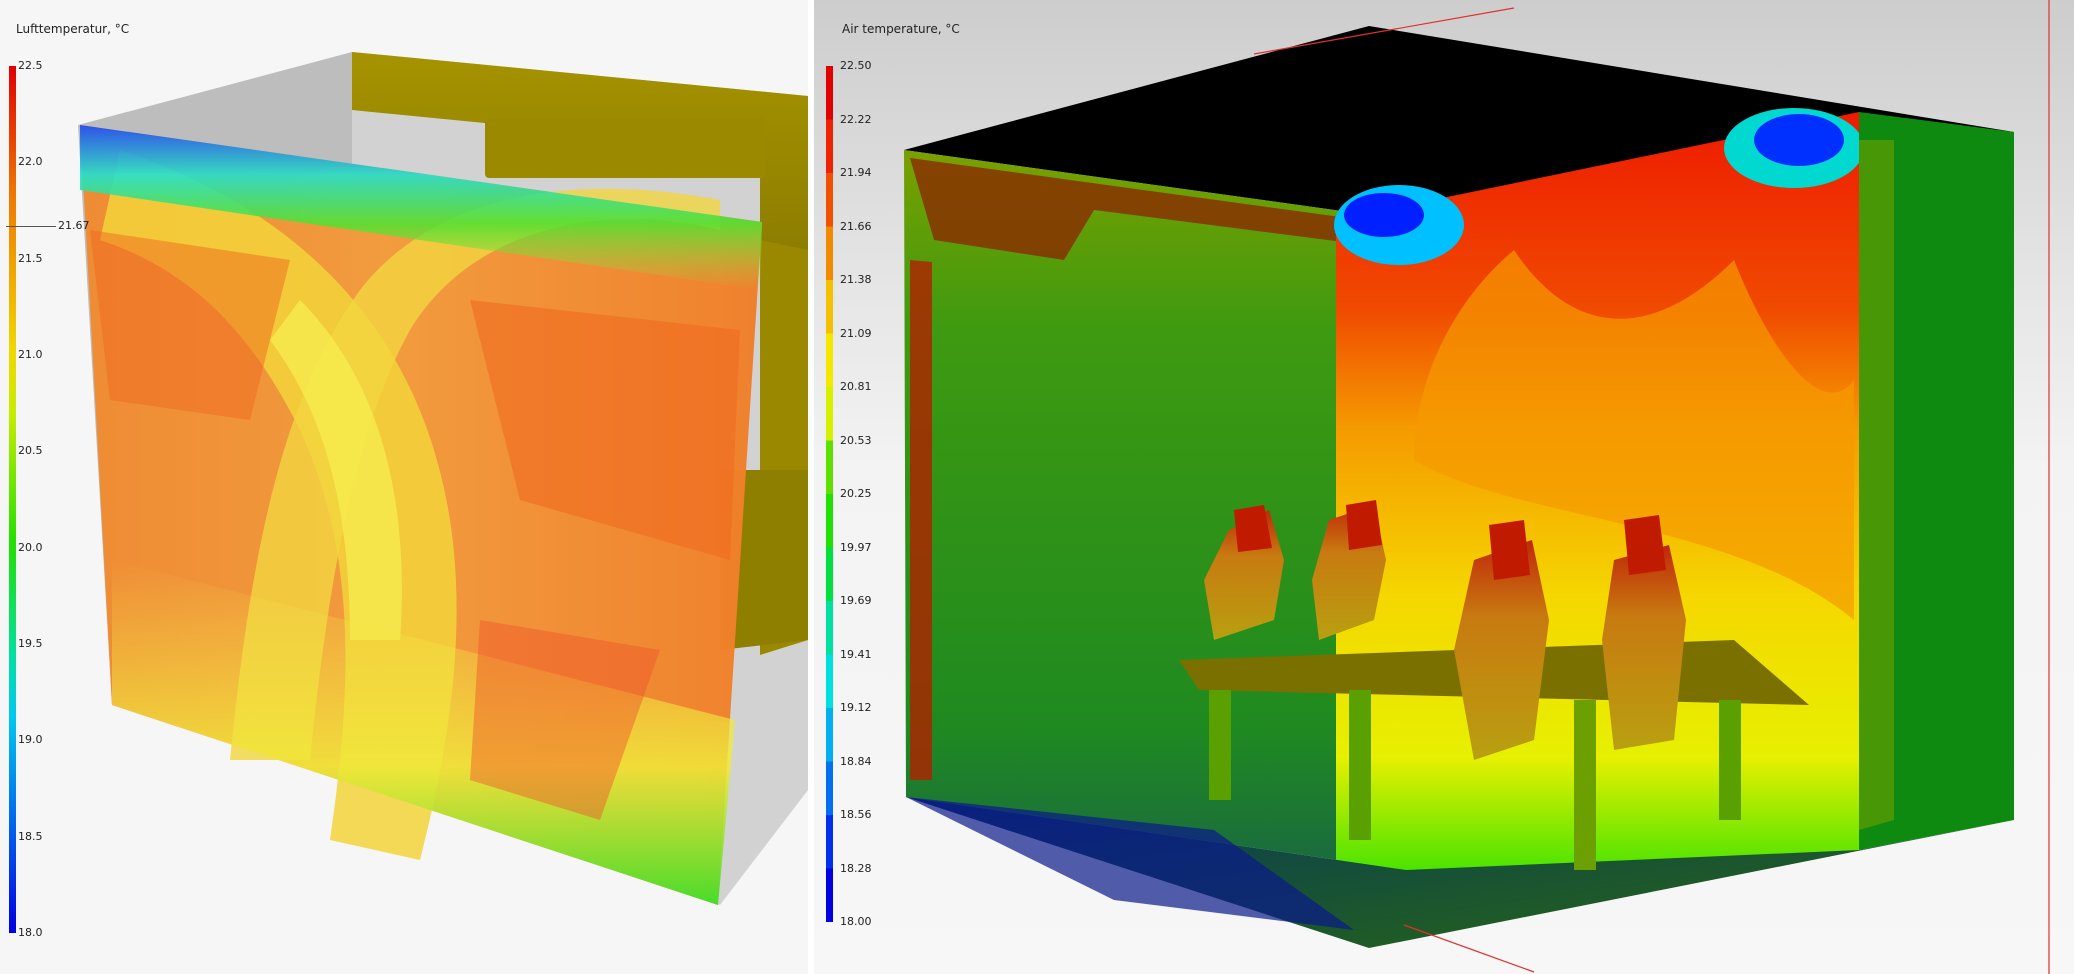  Describe the element at coordinates (30, 547) in the screenshot. I see `colorbar-tick-label: 20.0` at that location.